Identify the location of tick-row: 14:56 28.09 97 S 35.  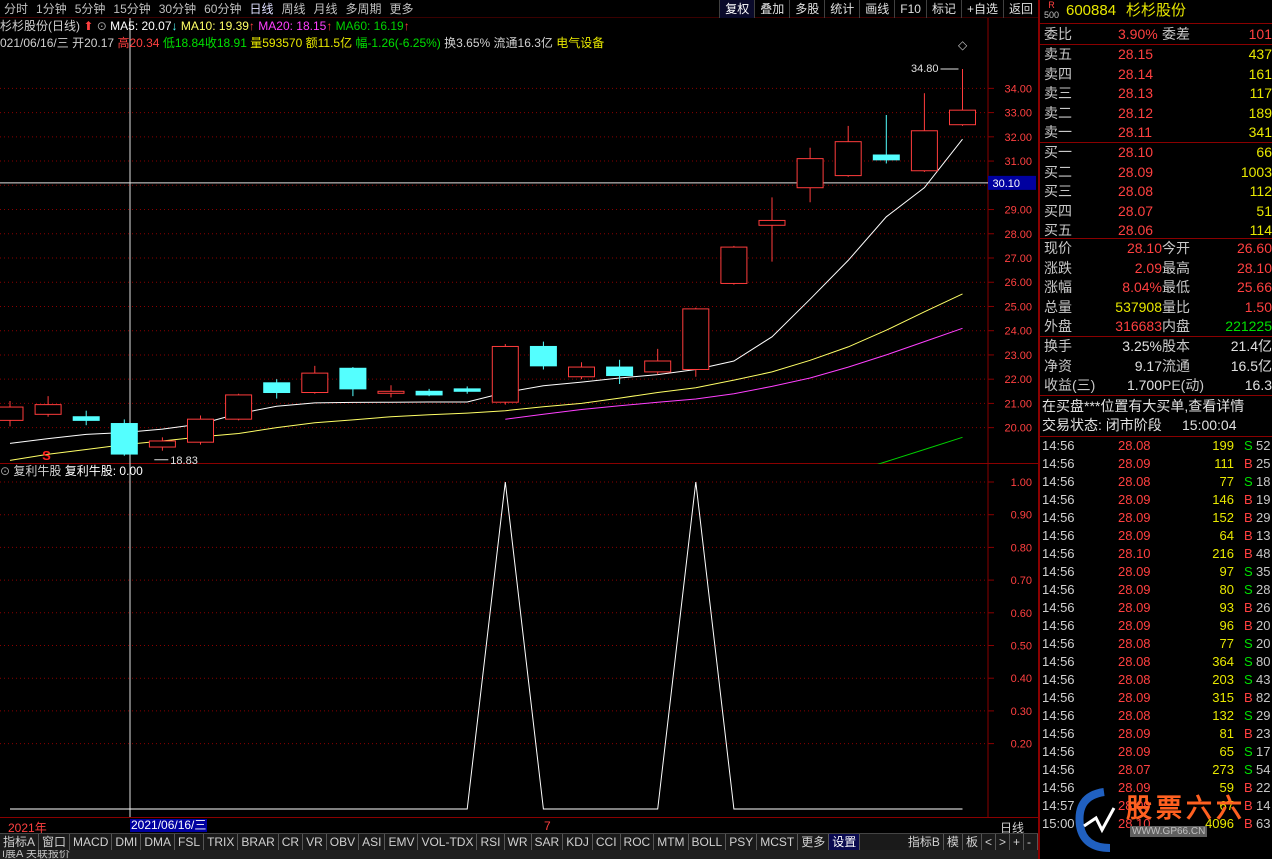
(1156, 572).